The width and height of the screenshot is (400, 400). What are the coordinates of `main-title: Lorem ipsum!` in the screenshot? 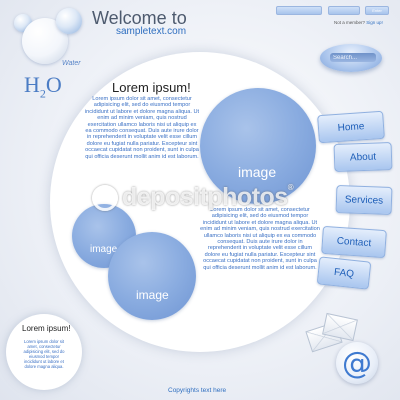 It's located at (151, 87).